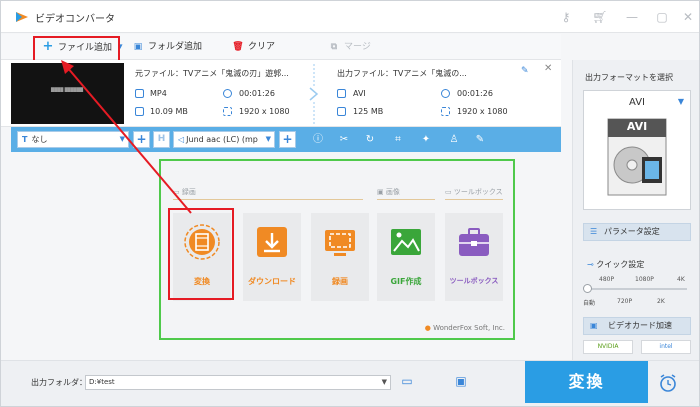 The height and width of the screenshot is (407, 700). I want to click on bottom-bar: 出力フォルダ： D:¥test ▼ ▭ ▣ 変換, so click(350, 383).